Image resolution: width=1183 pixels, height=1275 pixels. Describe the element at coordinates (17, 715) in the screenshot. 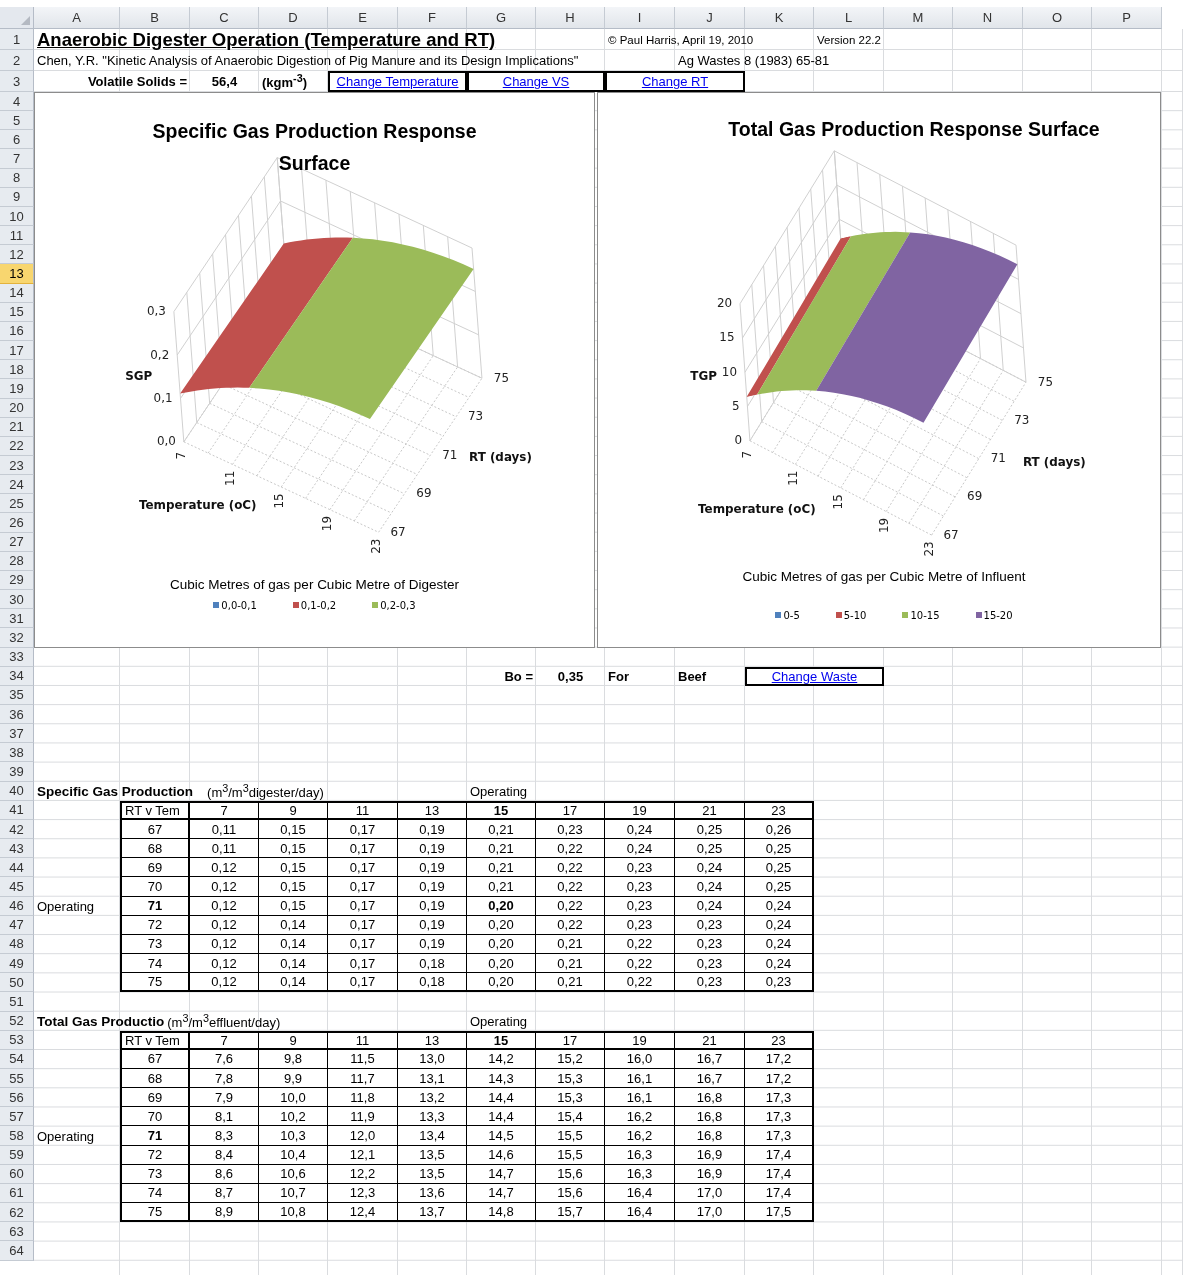

I see `row-header: 36` at that location.